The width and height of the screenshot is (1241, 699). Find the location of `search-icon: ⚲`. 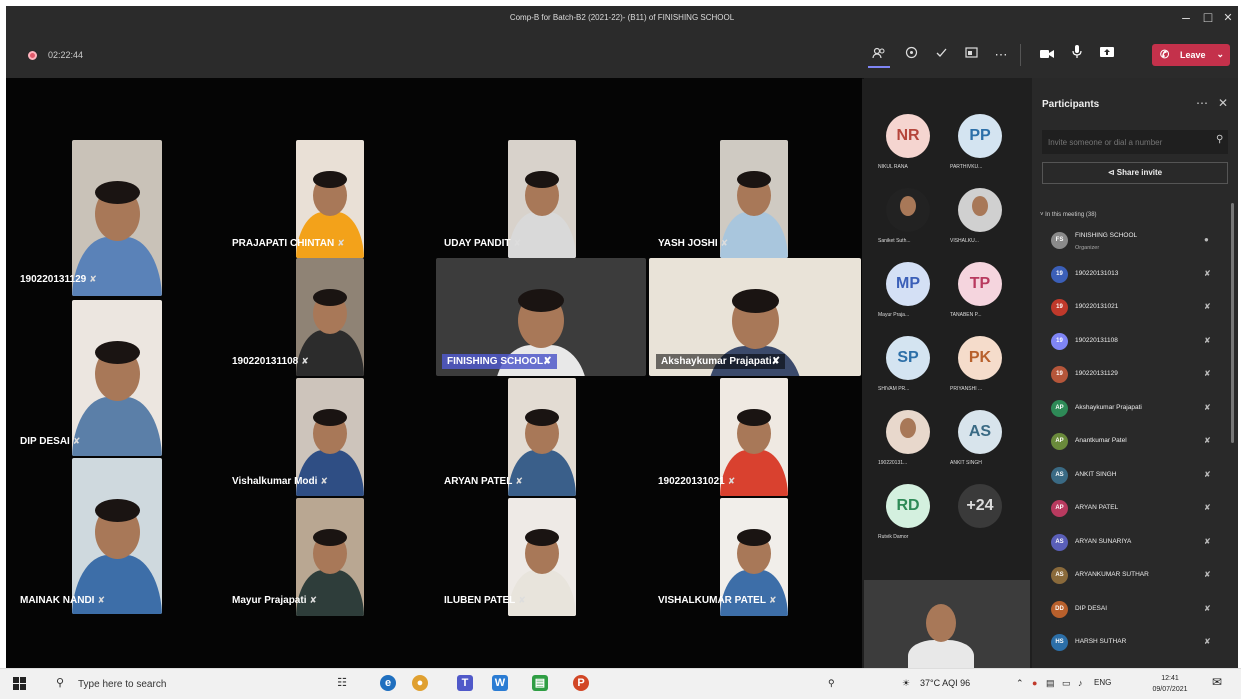

search-icon: ⚲ is located at coordinates (1219, 139).